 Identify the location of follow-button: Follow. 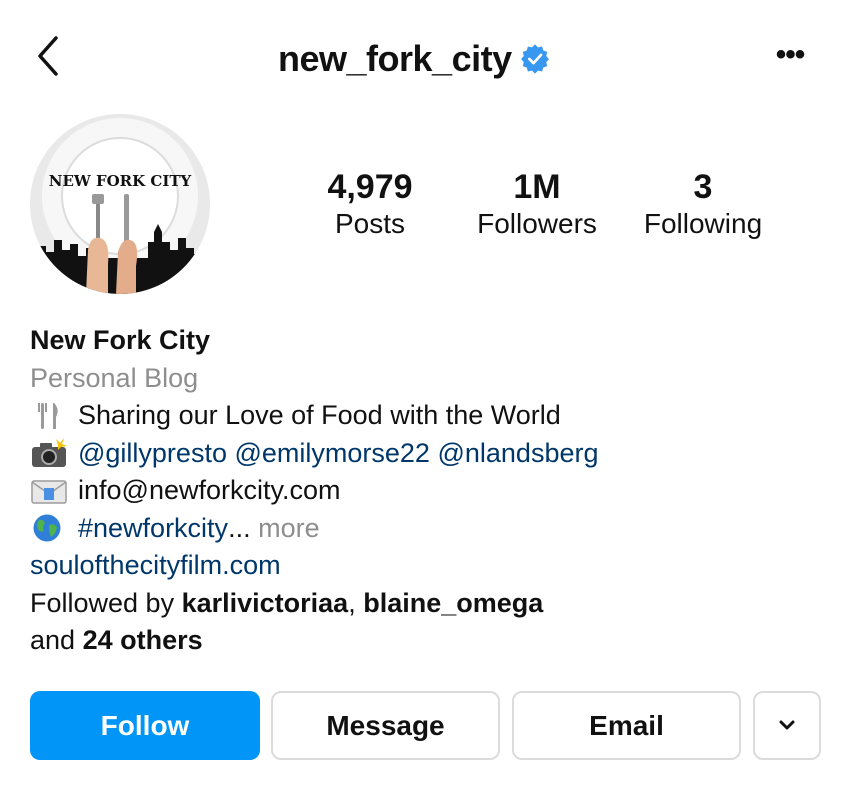
(145, 725).